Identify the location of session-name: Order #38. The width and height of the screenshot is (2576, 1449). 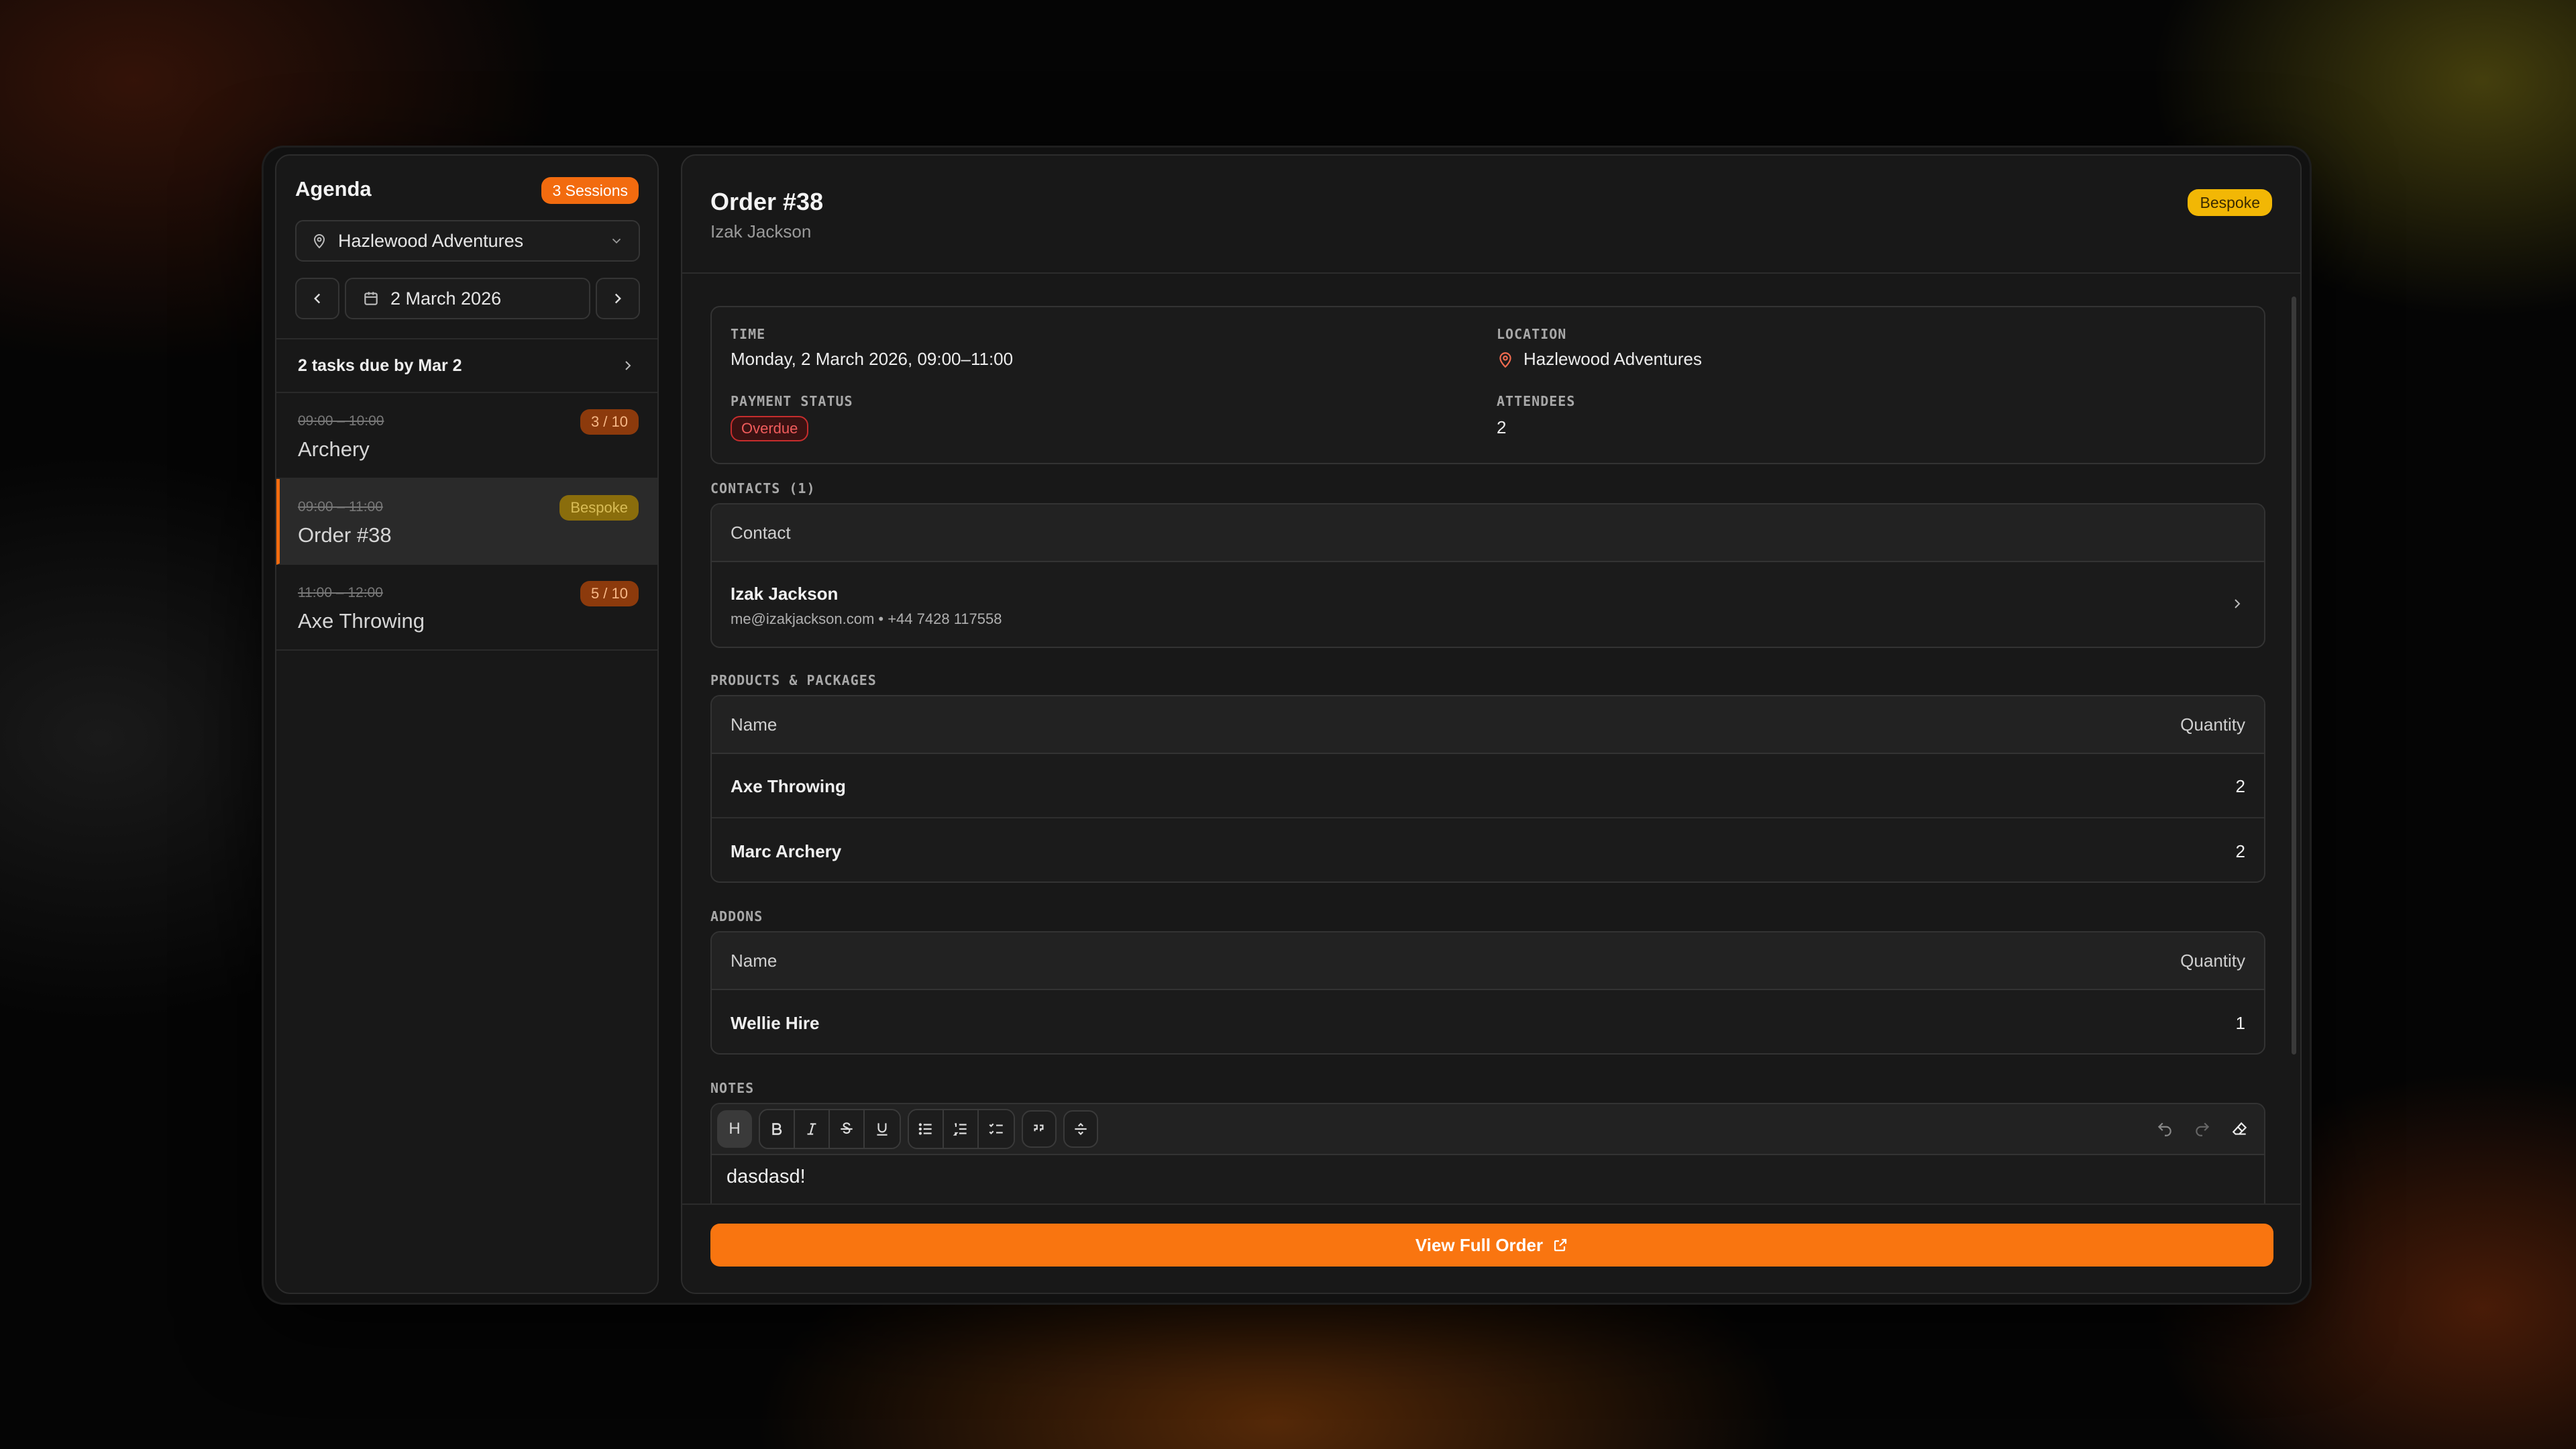
(345, 535).